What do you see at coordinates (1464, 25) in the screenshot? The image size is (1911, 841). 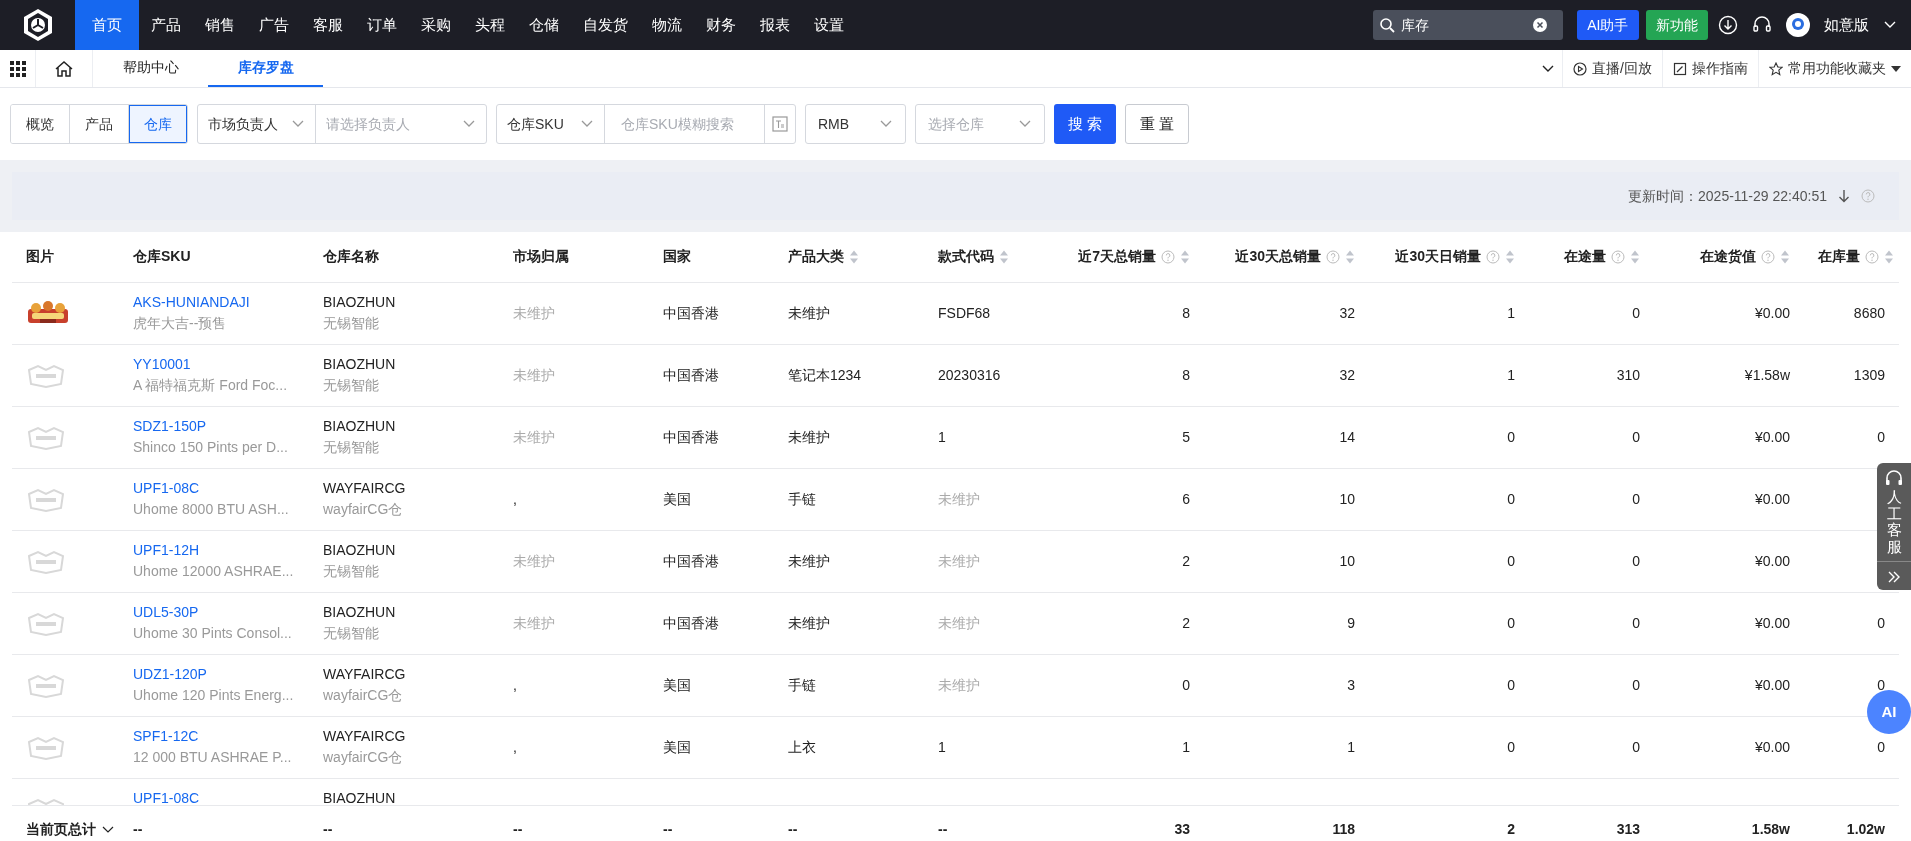 I see `search-field: 库存` at bounding box center [1464, 25].